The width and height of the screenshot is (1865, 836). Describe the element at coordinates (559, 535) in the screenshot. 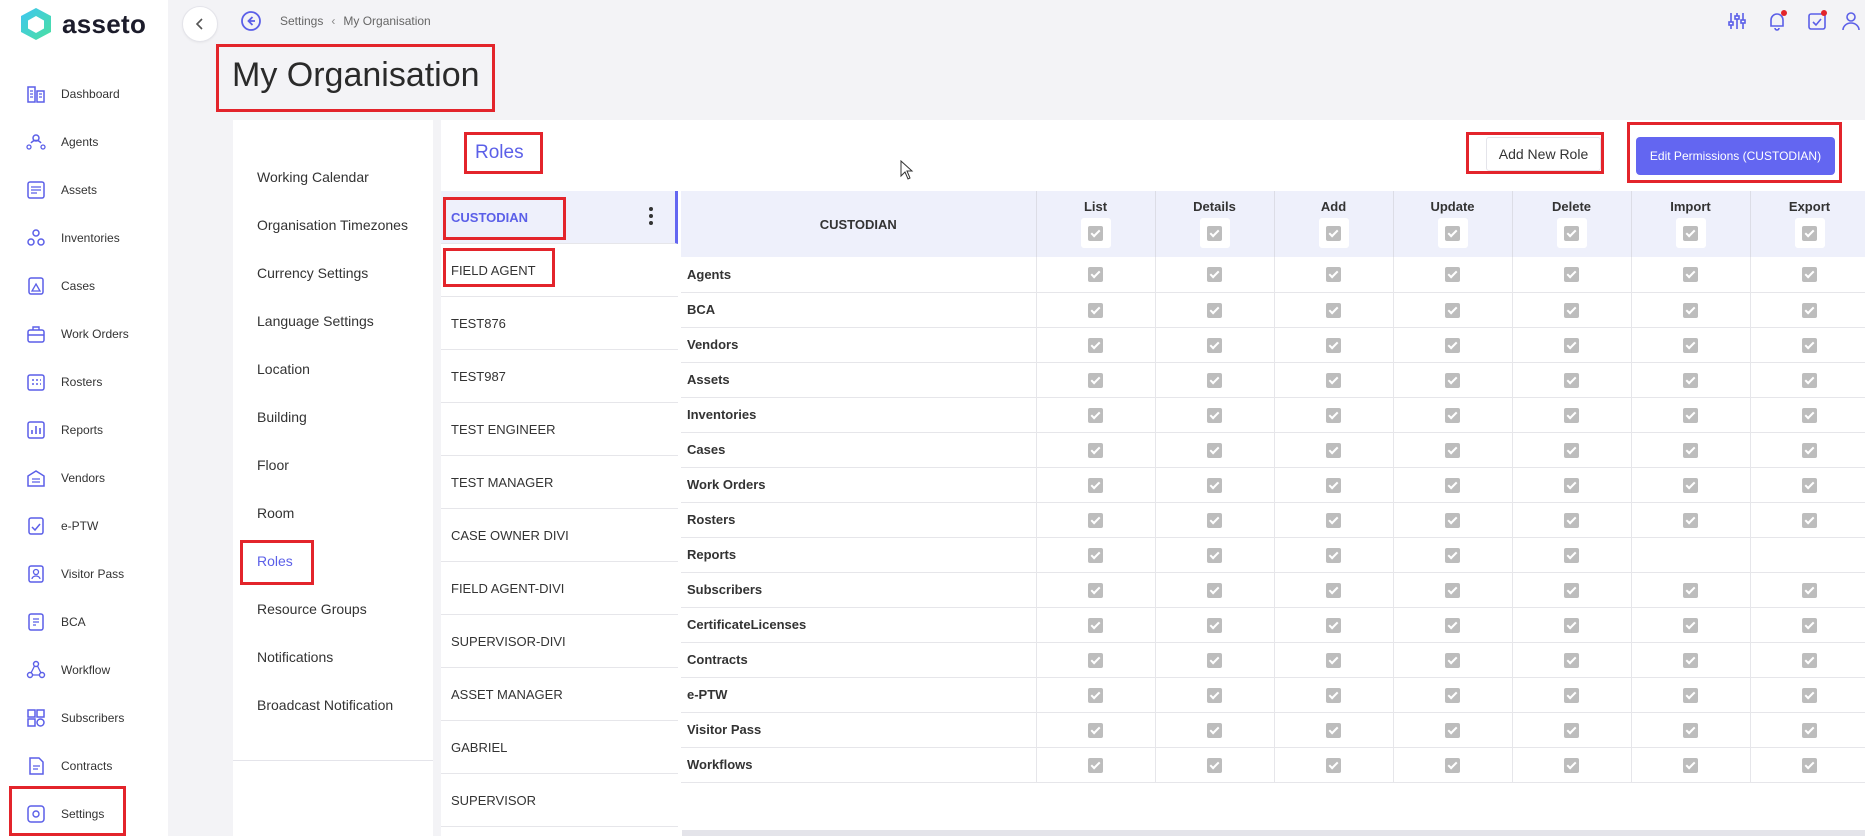

I see `role-item: CASE OWNER DIVI` at that location.